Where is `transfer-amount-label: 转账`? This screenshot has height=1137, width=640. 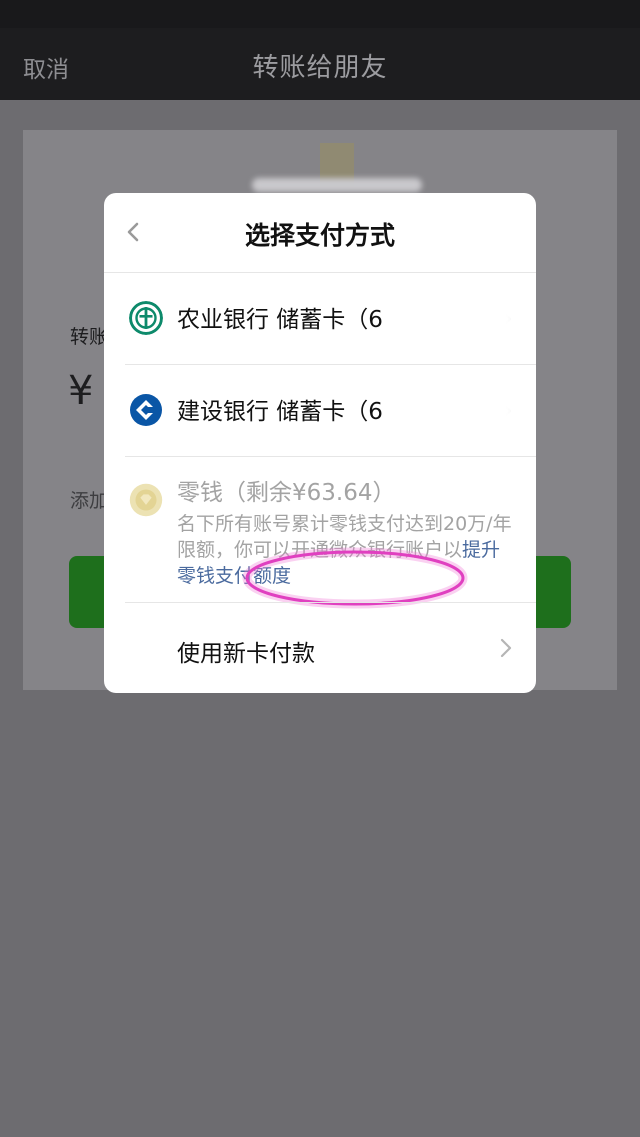
transfer-amount-label: 转账 is located at coordinates (89, 337).